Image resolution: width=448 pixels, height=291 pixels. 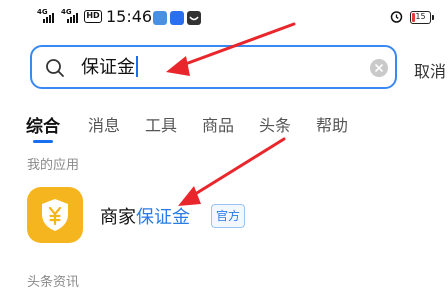 I want to click on cellular-signal-icon-2: 4G, so click(x=71, y=15).